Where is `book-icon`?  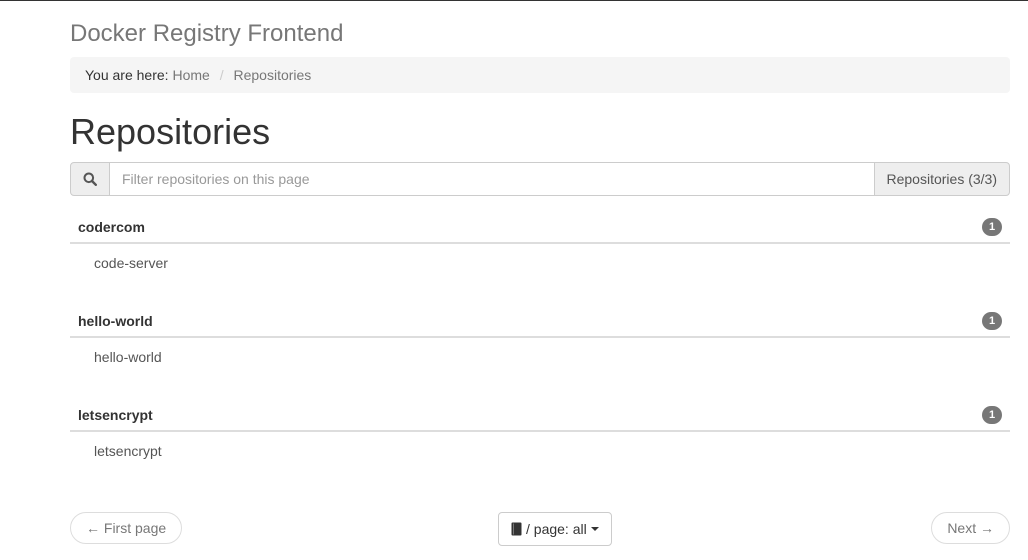
book-icon is located at coordinates (516, 529).